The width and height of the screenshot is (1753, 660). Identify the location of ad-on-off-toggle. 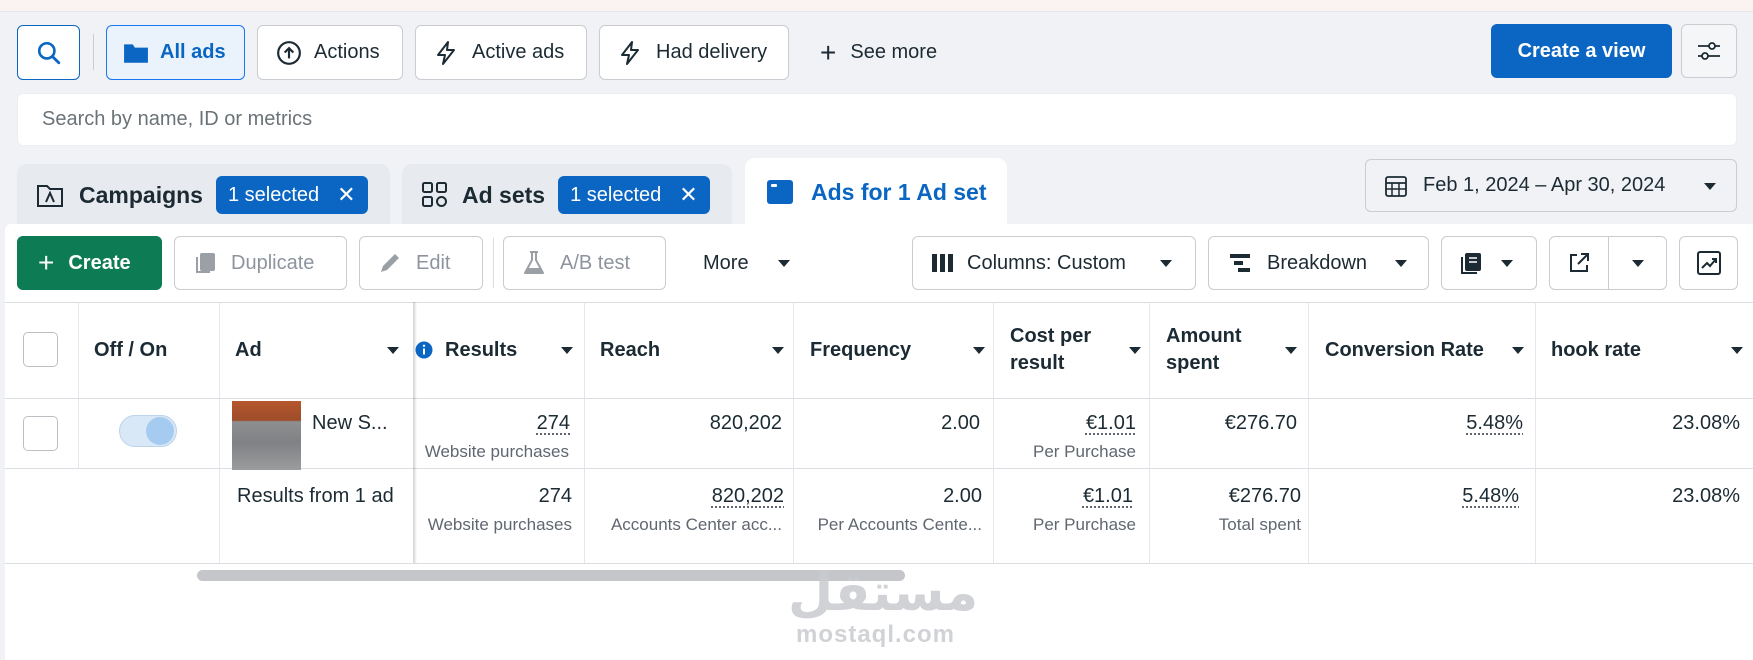
(148, 431).